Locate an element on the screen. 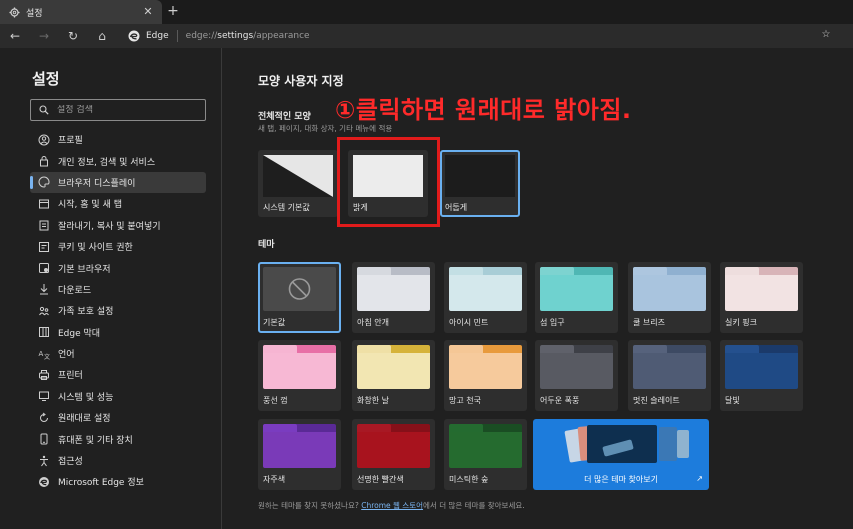 The height and width of the screenshot is (529, 853). profile-icon is located at coordinates (44, 140).